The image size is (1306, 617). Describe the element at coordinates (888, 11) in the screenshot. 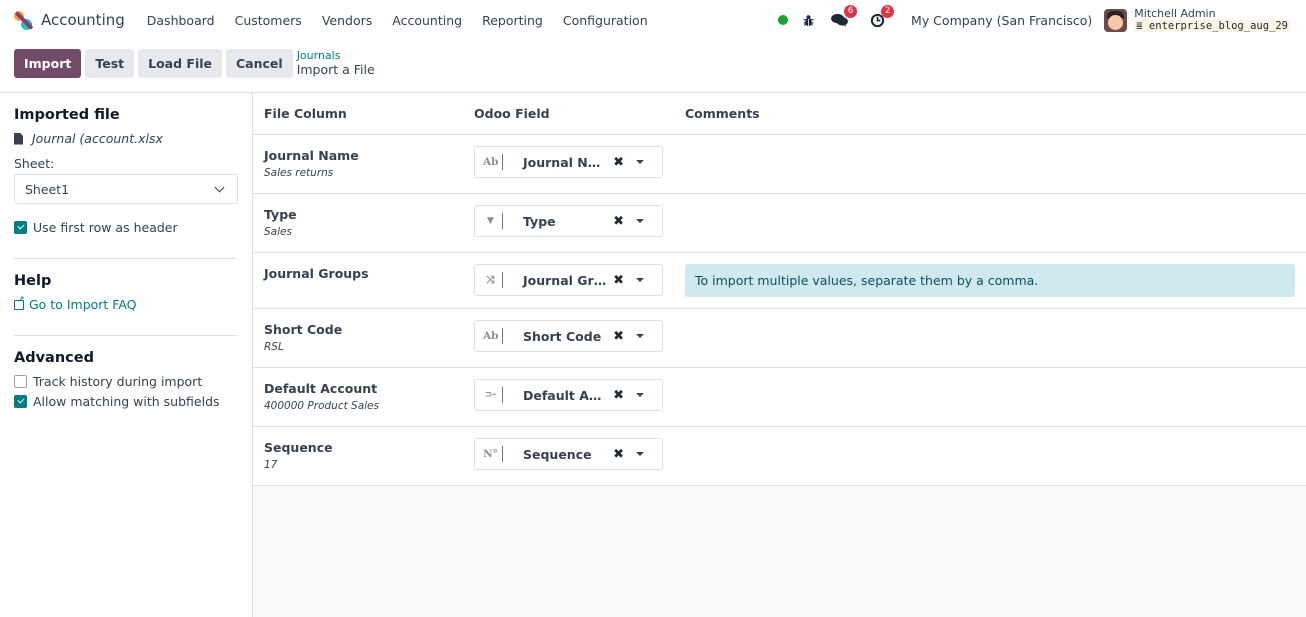

I see `activities-badge: 2` at that location.